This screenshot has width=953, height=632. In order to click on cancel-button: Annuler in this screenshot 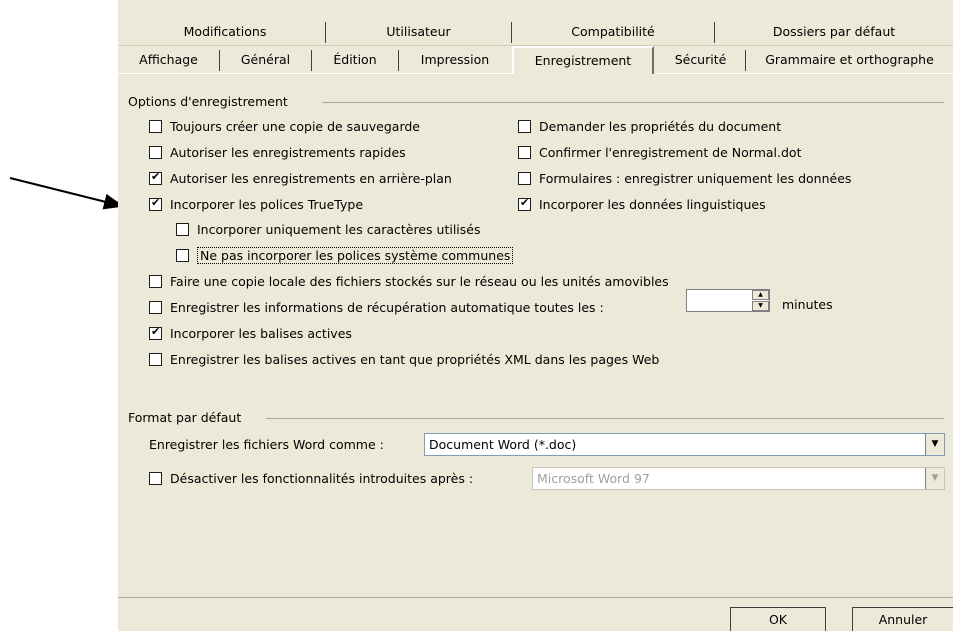, I will do `click(902, 619)`.